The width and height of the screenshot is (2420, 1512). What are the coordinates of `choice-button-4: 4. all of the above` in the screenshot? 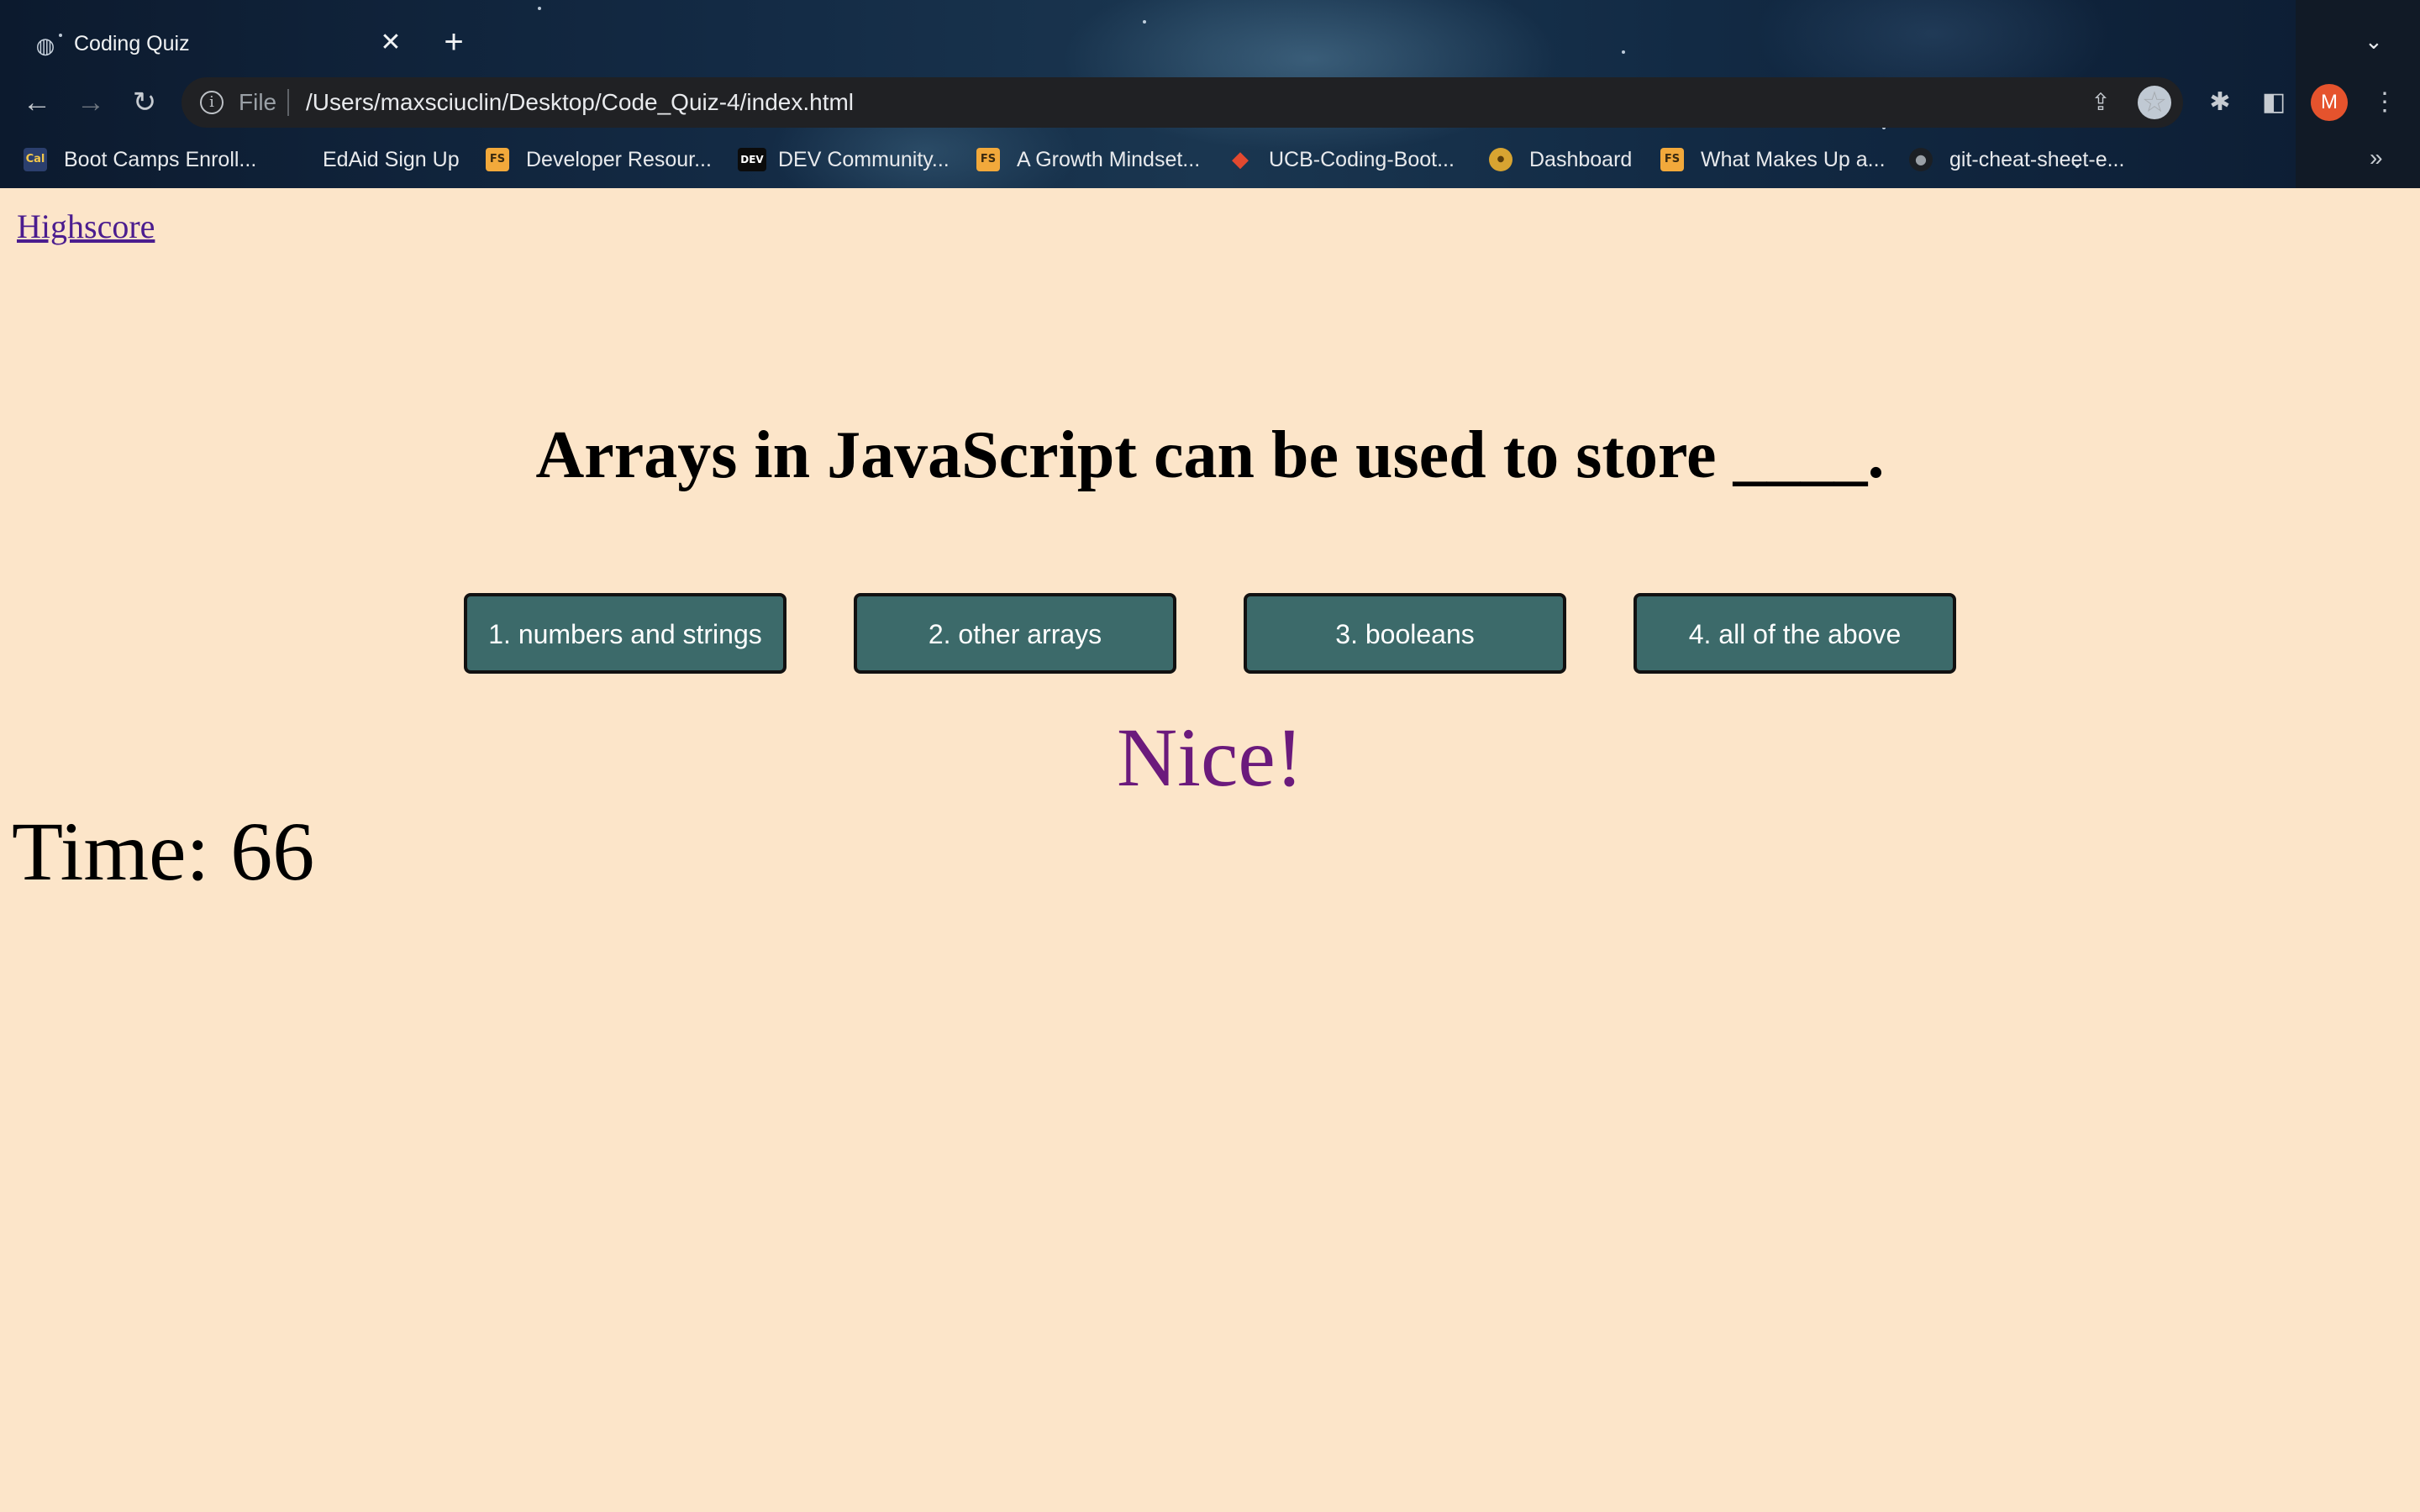 It's located at (1795, 633).